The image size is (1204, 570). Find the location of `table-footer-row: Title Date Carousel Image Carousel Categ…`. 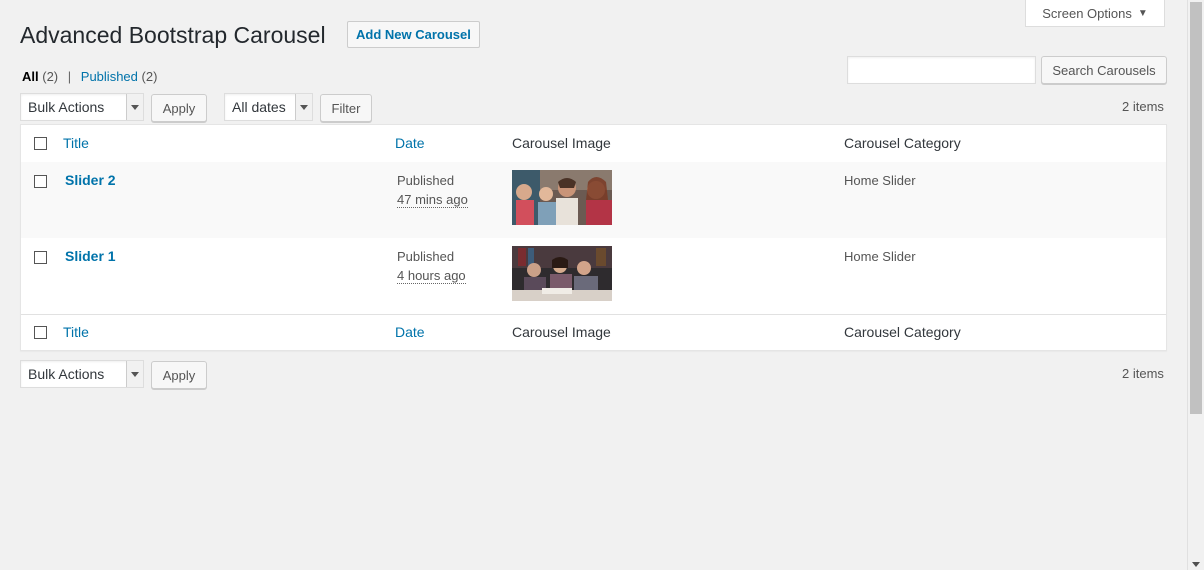

table-footer-row: Title Date Carousel Image Carousel Categ… is located at coordinates (593, 332).